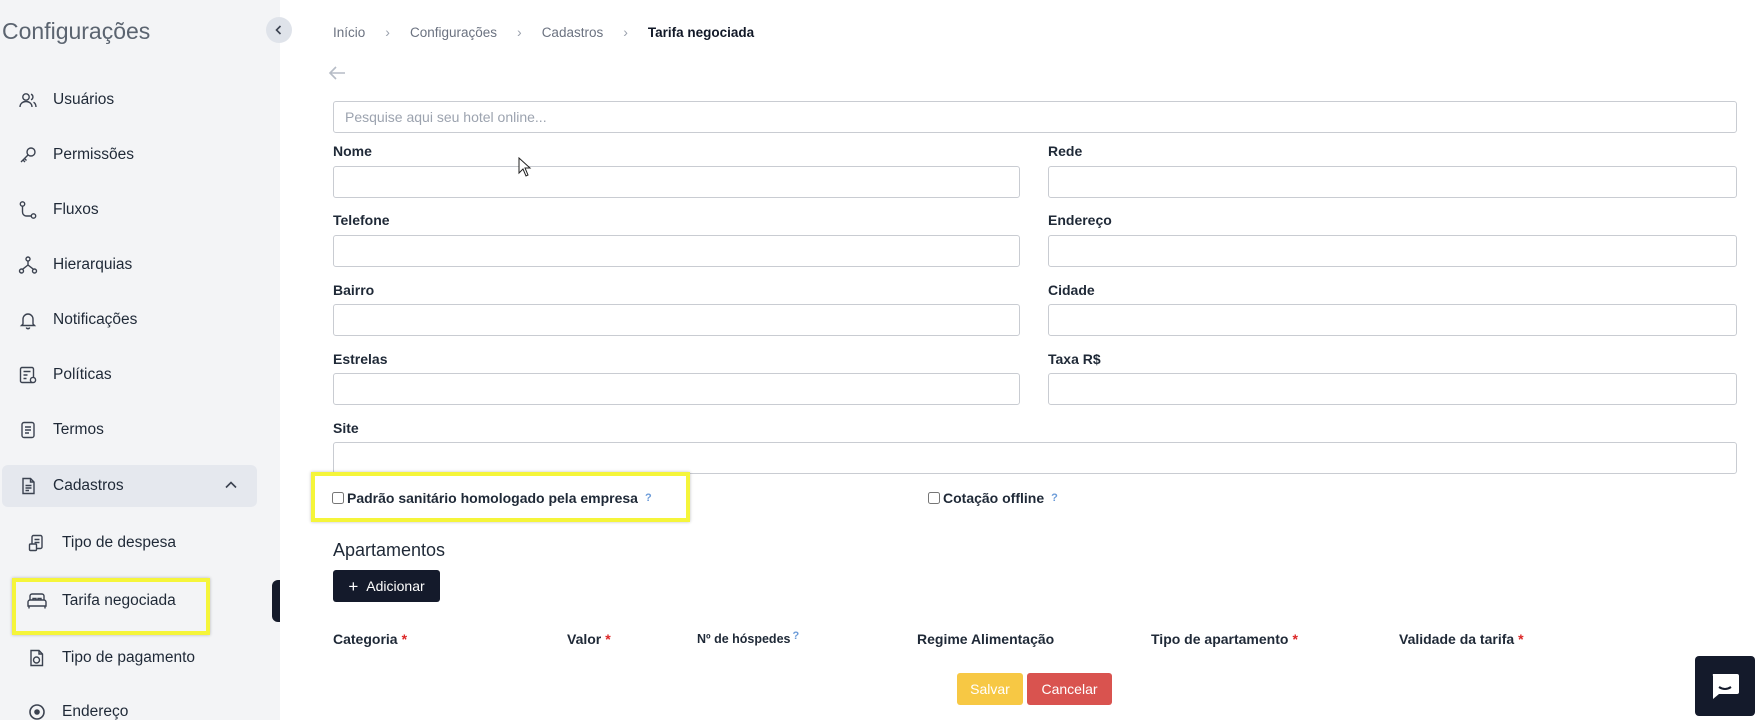 This screenshot has width=1758, height=720. Describe the element at coordinates (352, 151) in the screenshot. I see `nome-label: Nome` at that location.